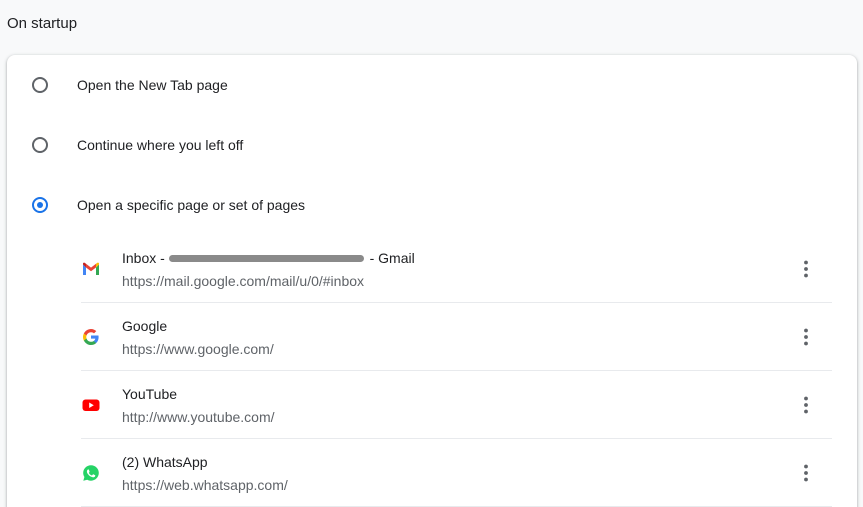 The image size is (863, 507). I want to click on youtube-icon, so click(91, 405).